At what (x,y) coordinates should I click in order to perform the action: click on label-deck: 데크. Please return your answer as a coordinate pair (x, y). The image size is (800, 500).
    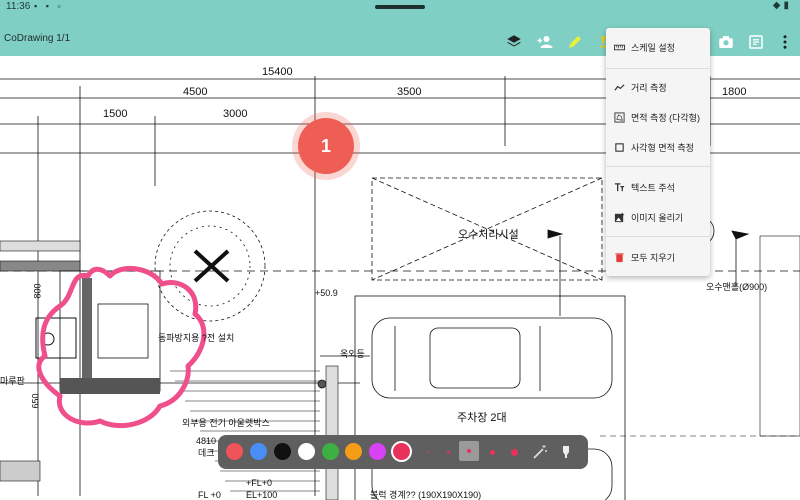
    Looking at the image, I should click on (206, 453).